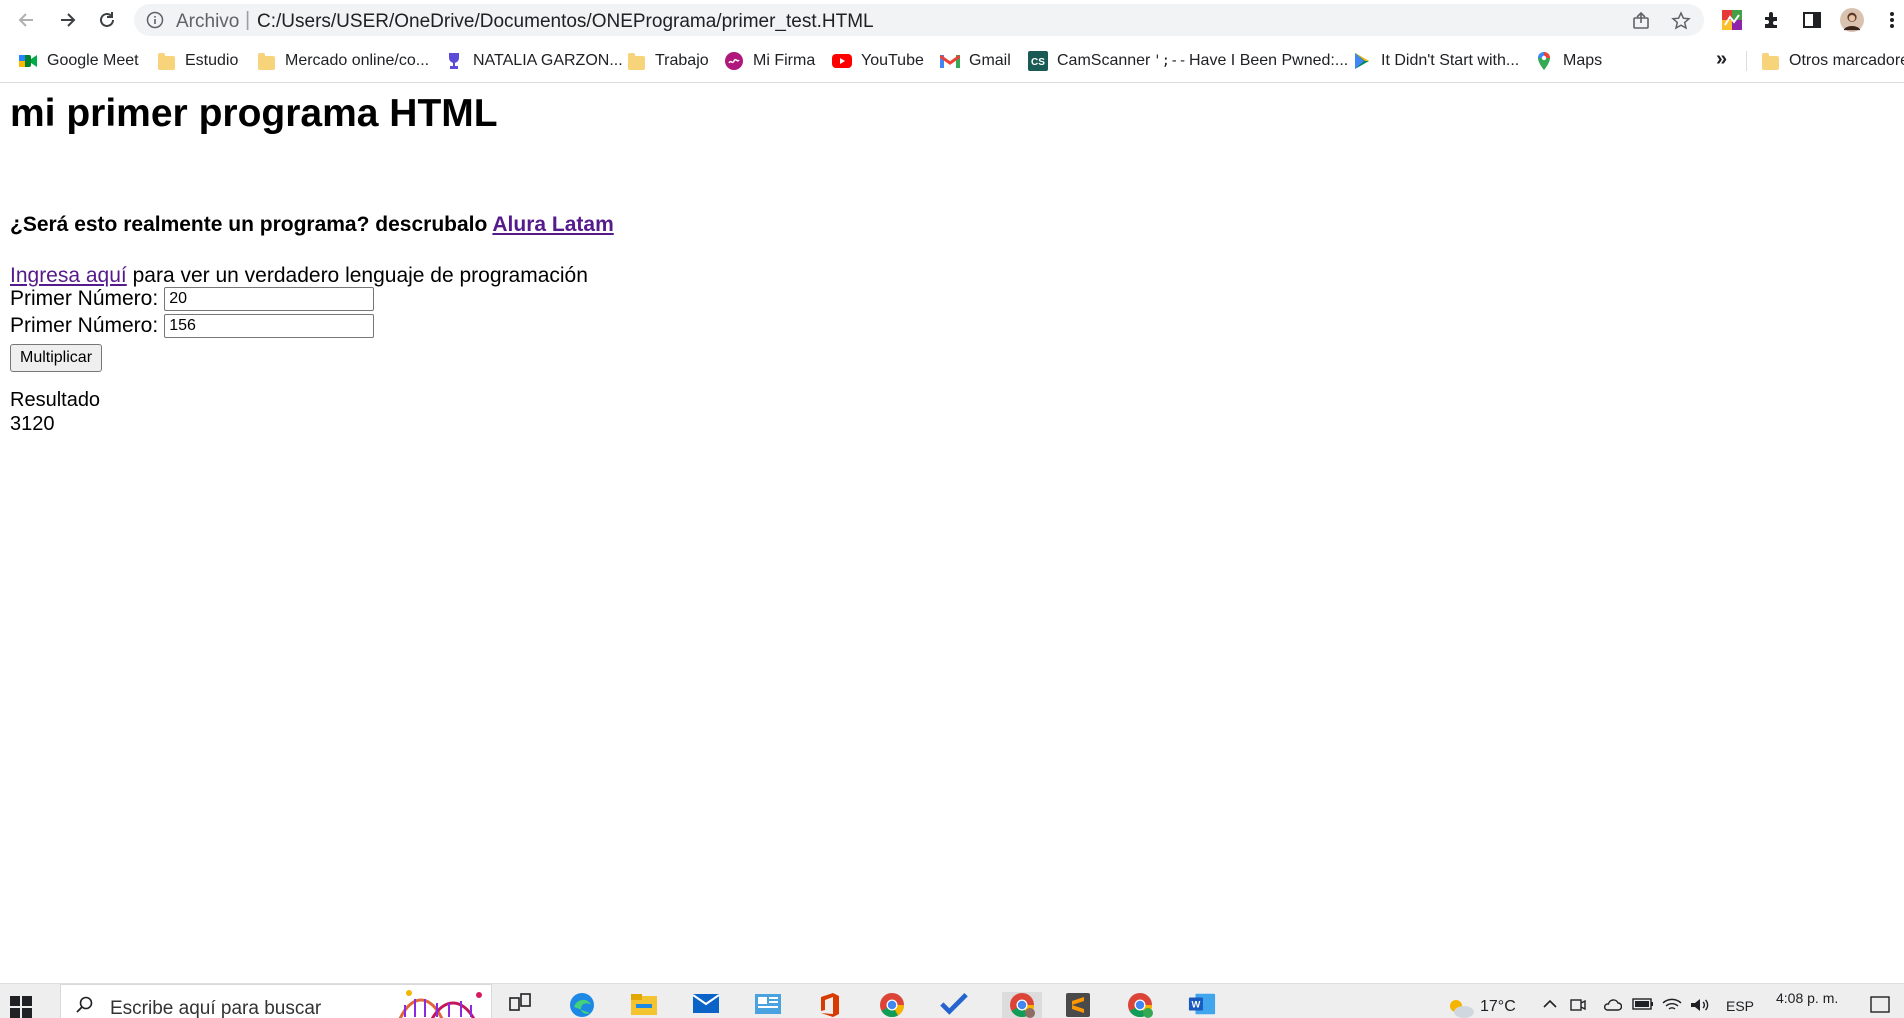 The image size is (1904, 1018). I want to click on taskbar-file-explorer, so click(644, 1005).